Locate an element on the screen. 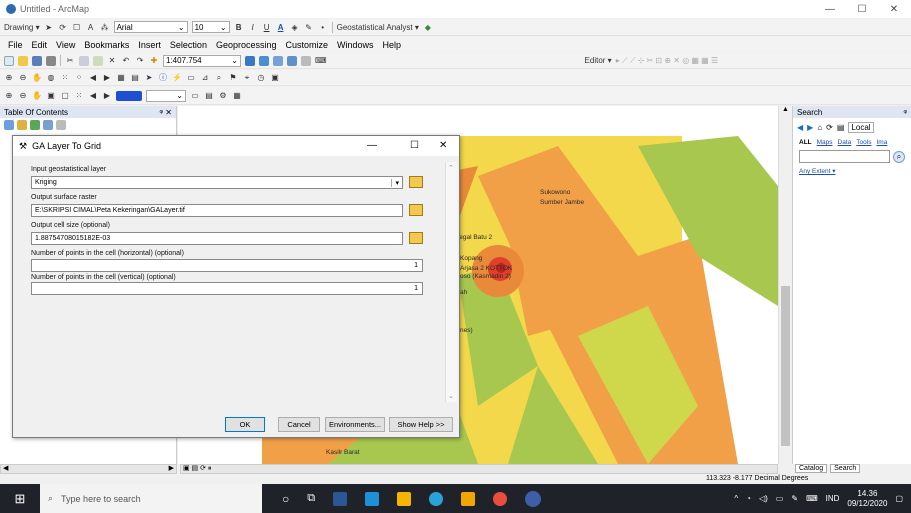 Image resolution: width=911 pixels, height=513 pixels. clear-selection-icon: ▤ is located at coordinates (135, 78).